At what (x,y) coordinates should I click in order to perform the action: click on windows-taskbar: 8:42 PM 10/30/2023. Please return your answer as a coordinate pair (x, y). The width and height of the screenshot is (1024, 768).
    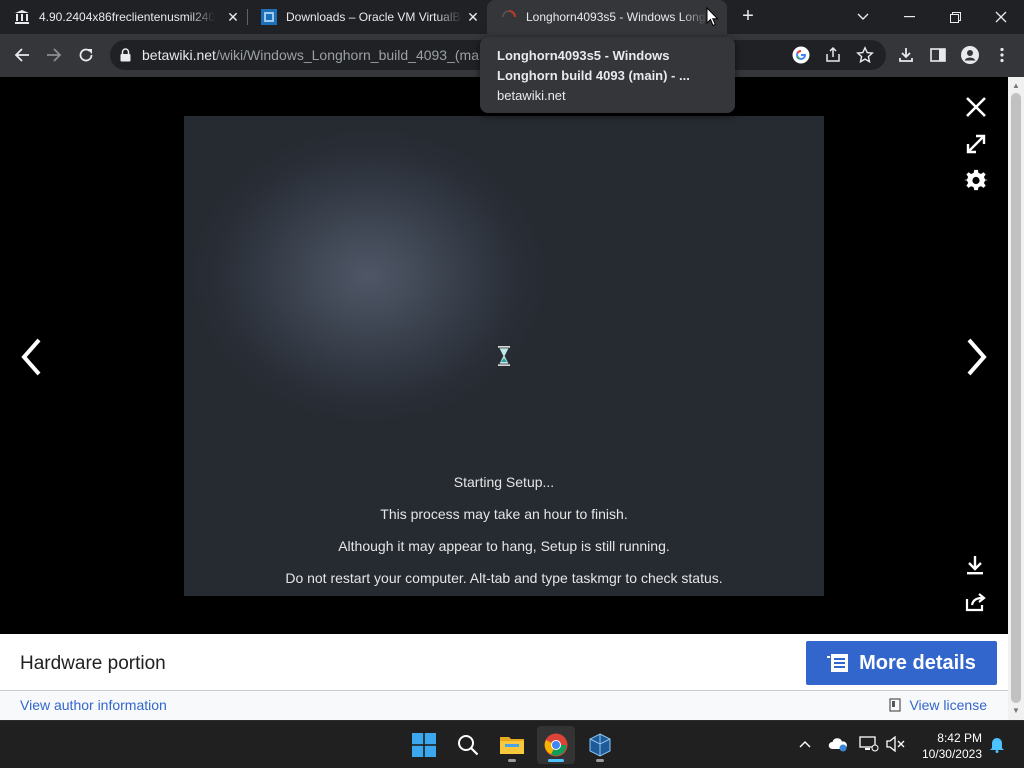
    Looking at the image, I should click on (512, 744).